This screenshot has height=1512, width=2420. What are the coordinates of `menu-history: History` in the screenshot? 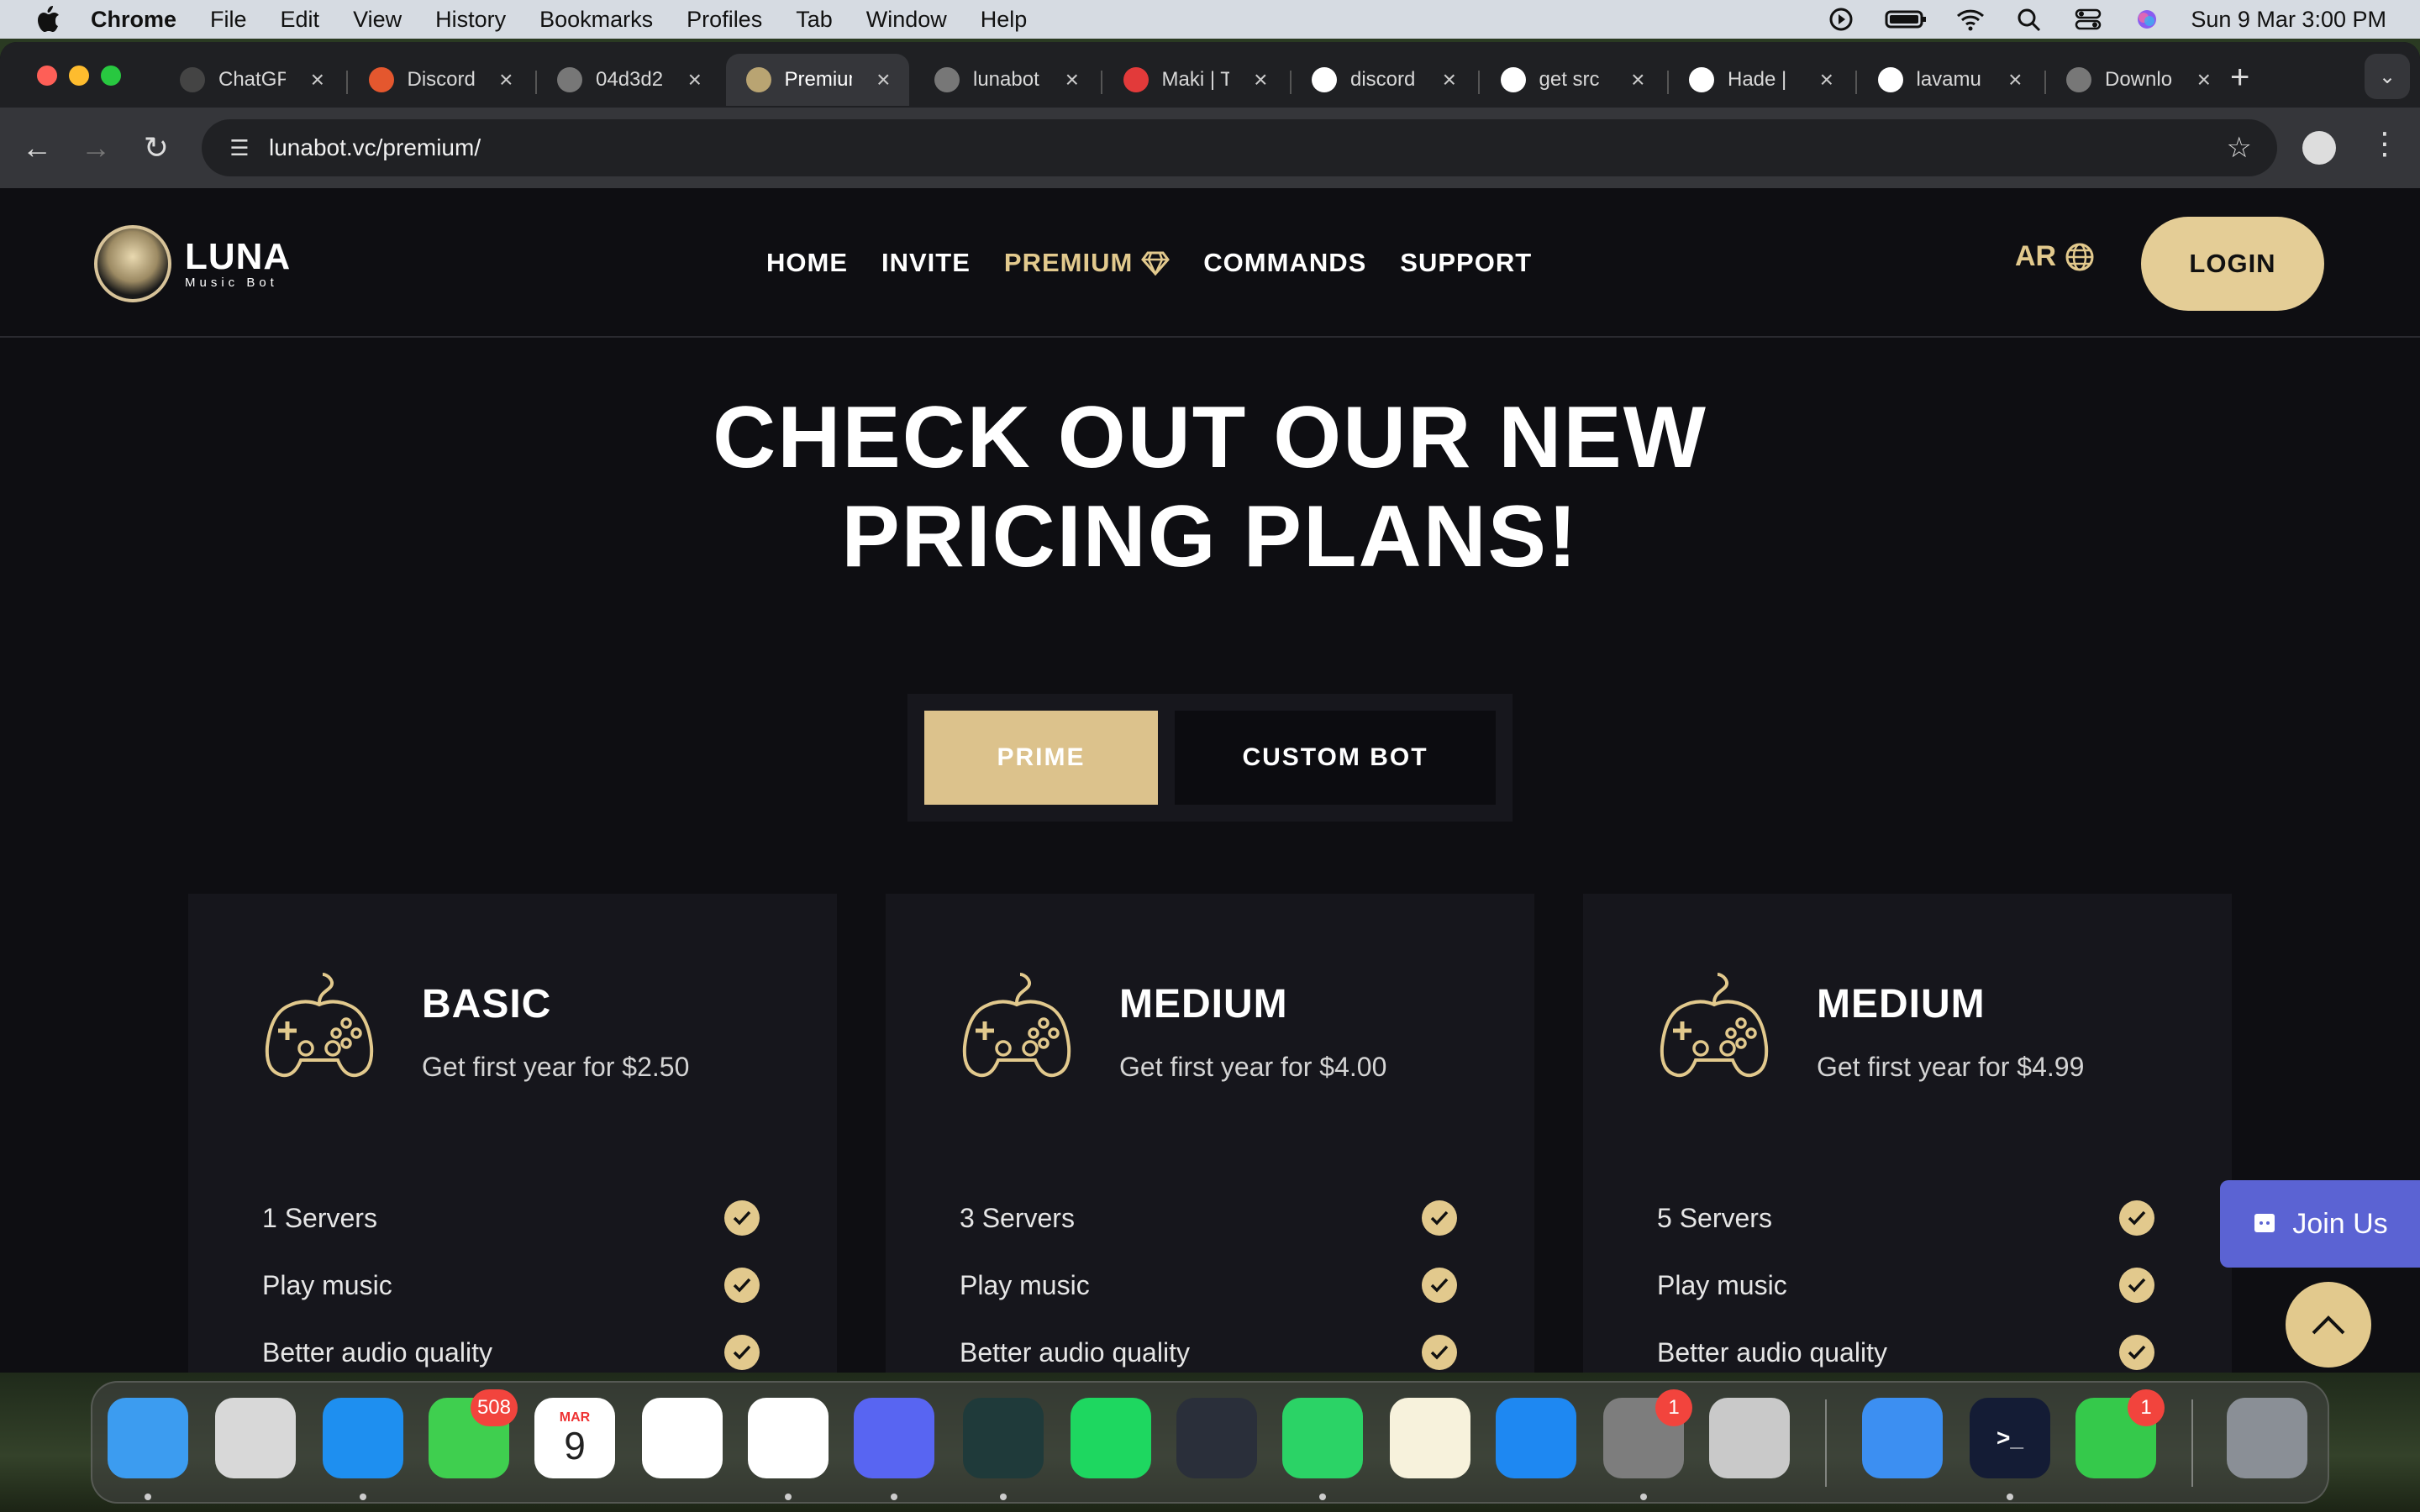 It's located at (470, 20).